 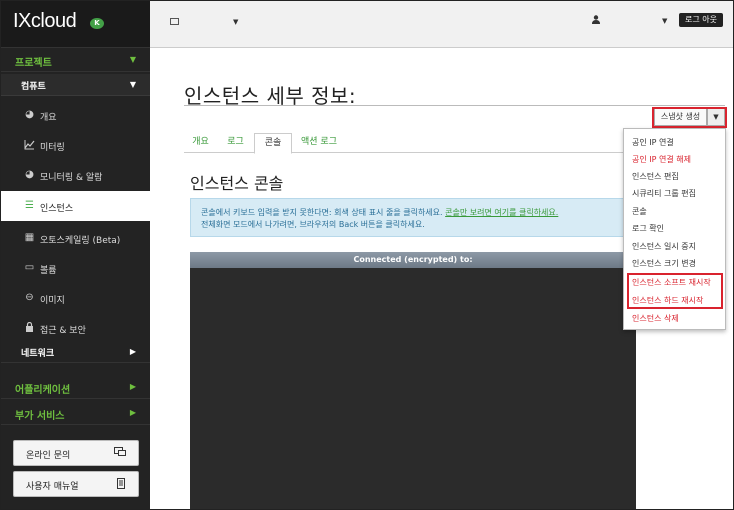 I want to click on sidebar-item-metering: 미터링, so click(x=75, y=145).